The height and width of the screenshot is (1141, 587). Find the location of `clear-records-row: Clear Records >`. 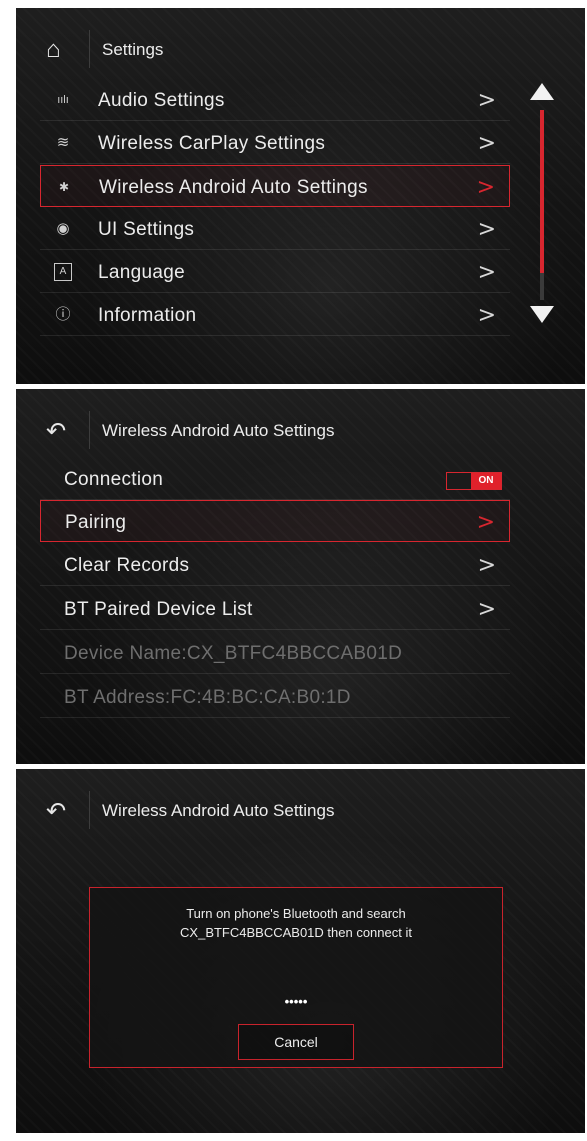

clear-records-row: Clear Records > is located at coordinates (275, 565).